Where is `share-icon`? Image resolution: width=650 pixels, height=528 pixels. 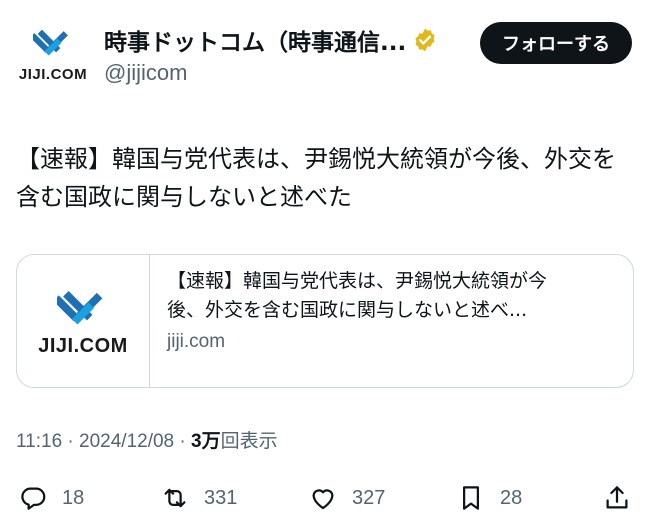 share-icon is located at coordinates (617, 497).